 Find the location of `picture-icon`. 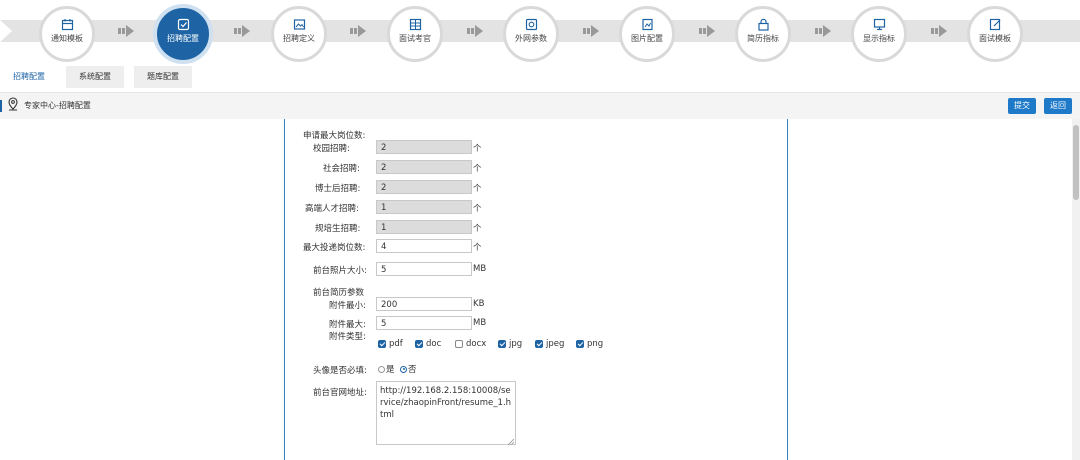

picture-icon is located at coordinates (647, 24).